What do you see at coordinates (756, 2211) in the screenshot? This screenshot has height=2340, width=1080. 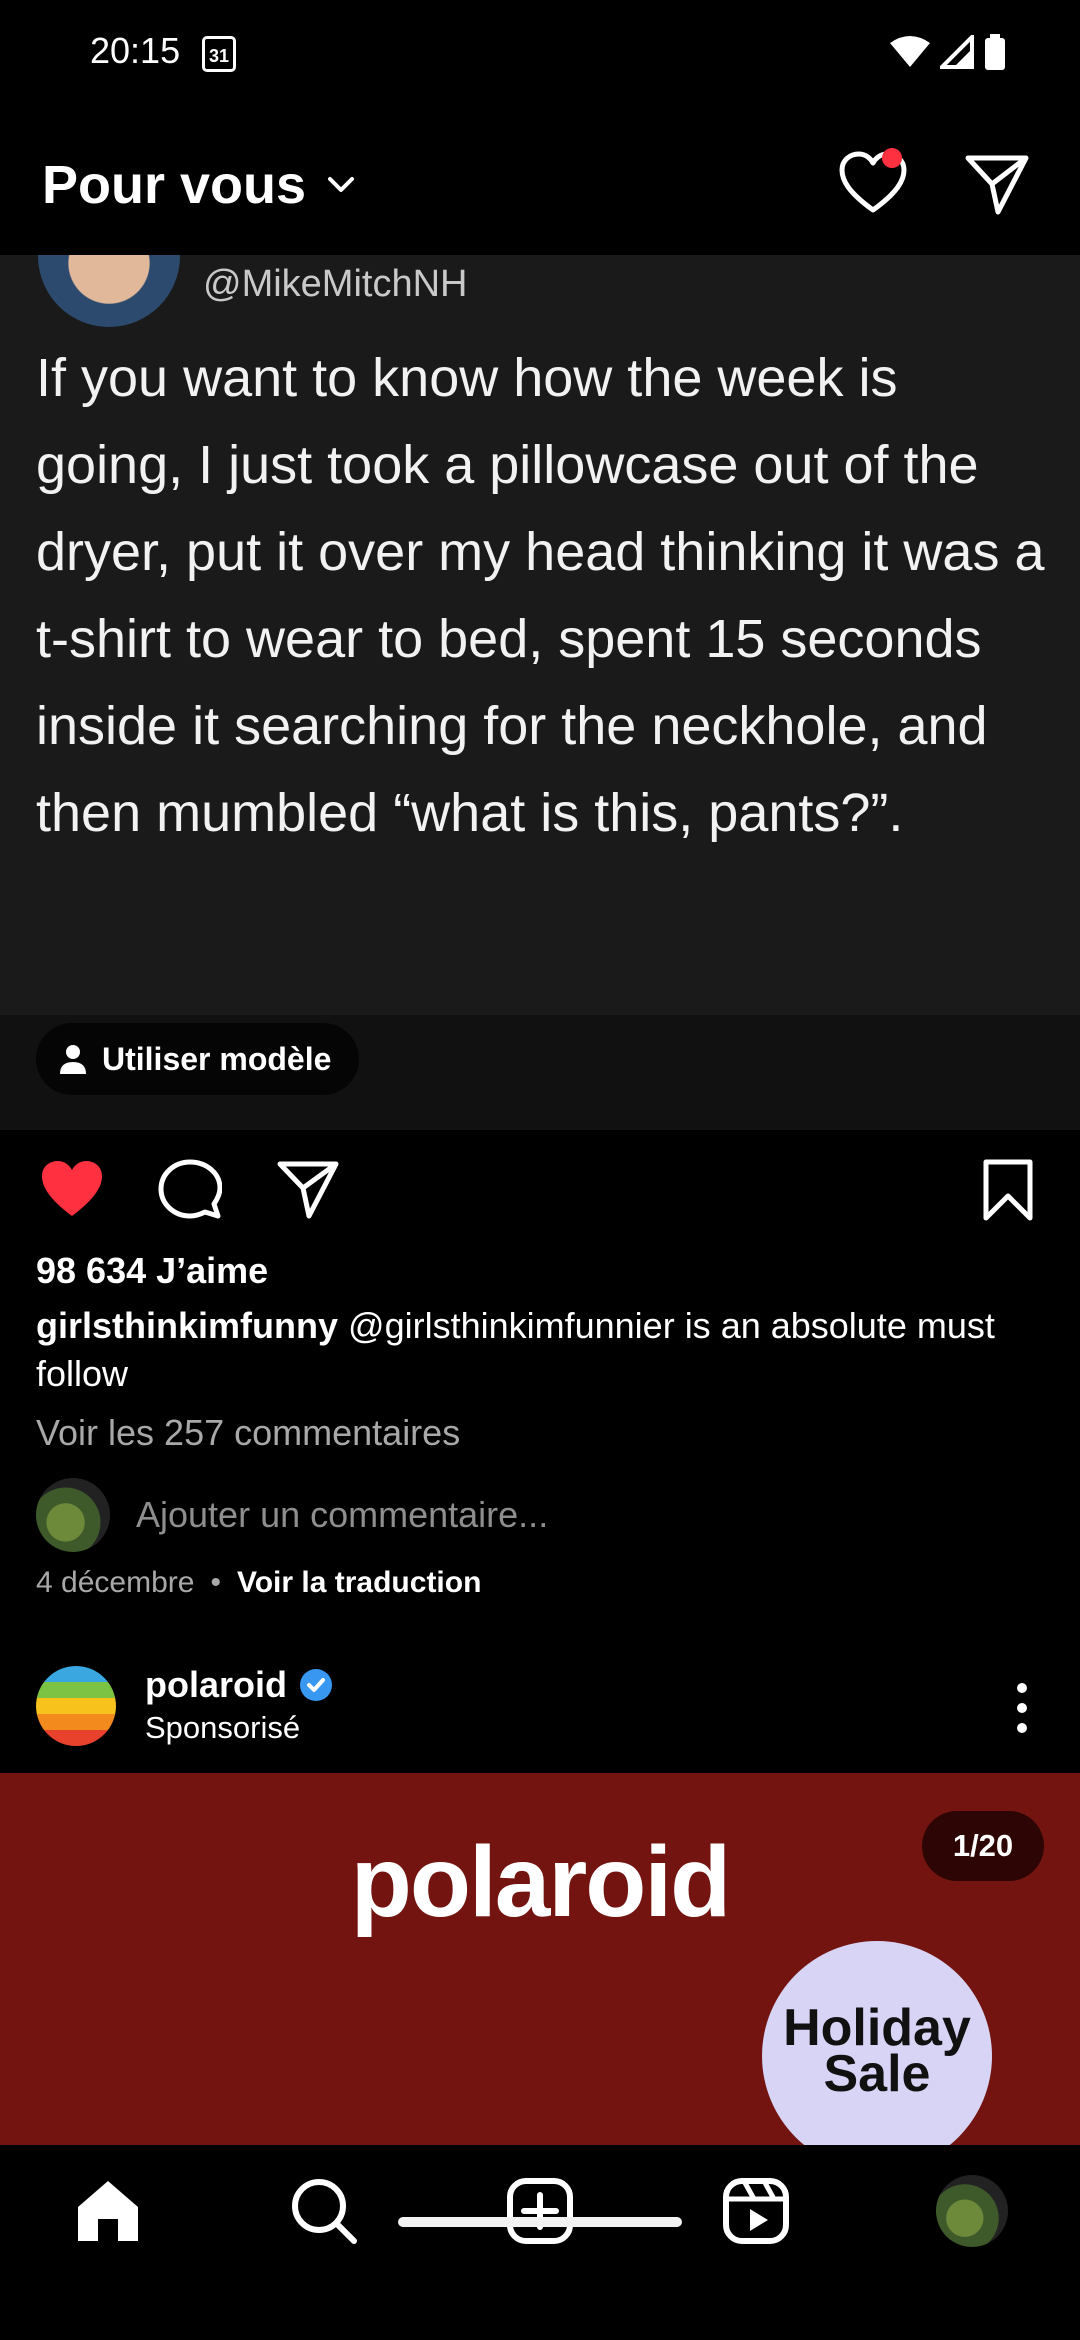 I see `reels-icon` at bounding box center [756, 2211].